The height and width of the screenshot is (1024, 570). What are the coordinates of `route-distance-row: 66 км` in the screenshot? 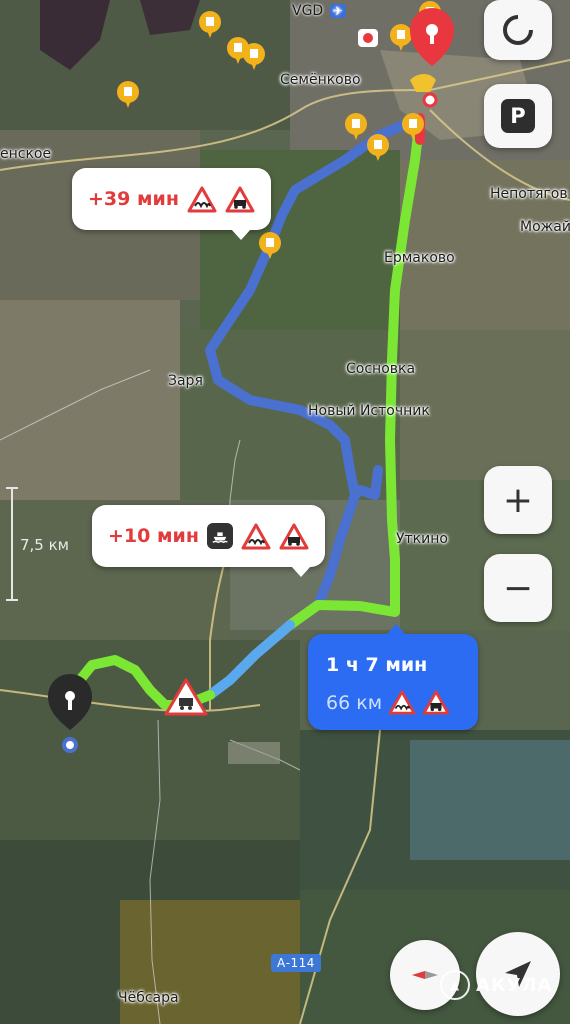 It's located at (388, 702).